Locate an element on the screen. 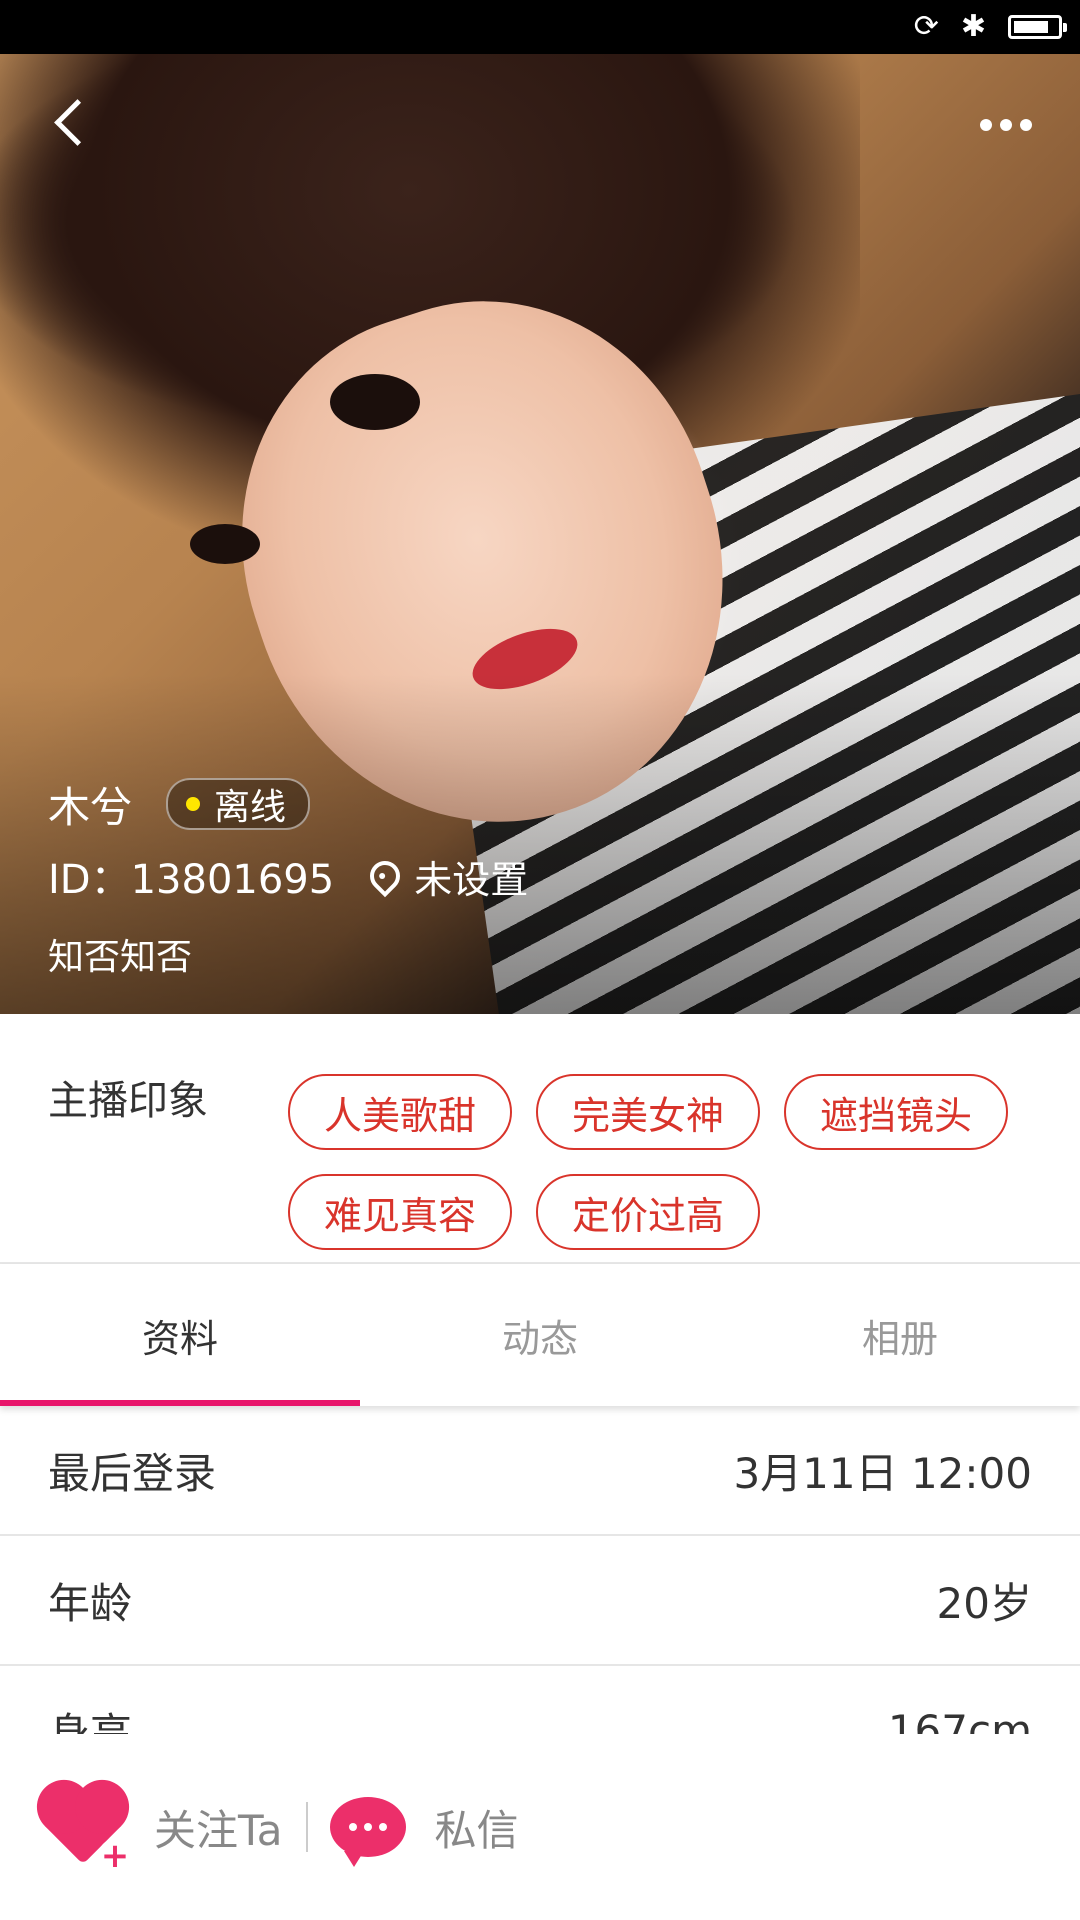 This screenshot has height=1920, width=1080. bottom-action-bar: + 关注Ta 私信 is located at coordinates (540, 1827).